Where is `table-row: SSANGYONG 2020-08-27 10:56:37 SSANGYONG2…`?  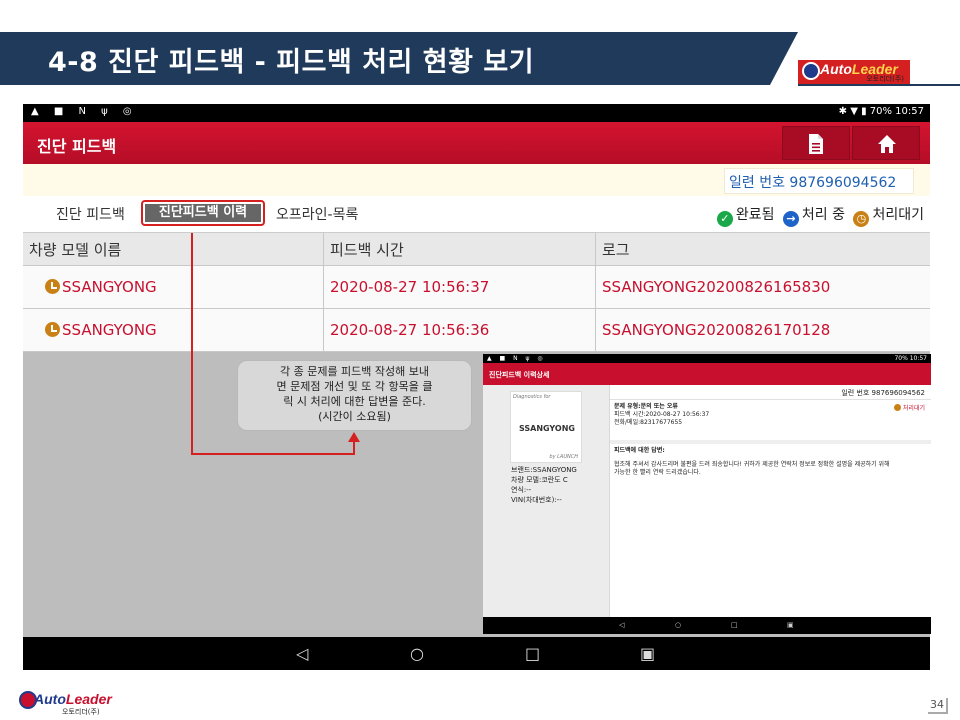 table-row: SSANGYONG 2020-08-27 10:56:37 SSANGYONG2… is located at coordinates (476, 287).